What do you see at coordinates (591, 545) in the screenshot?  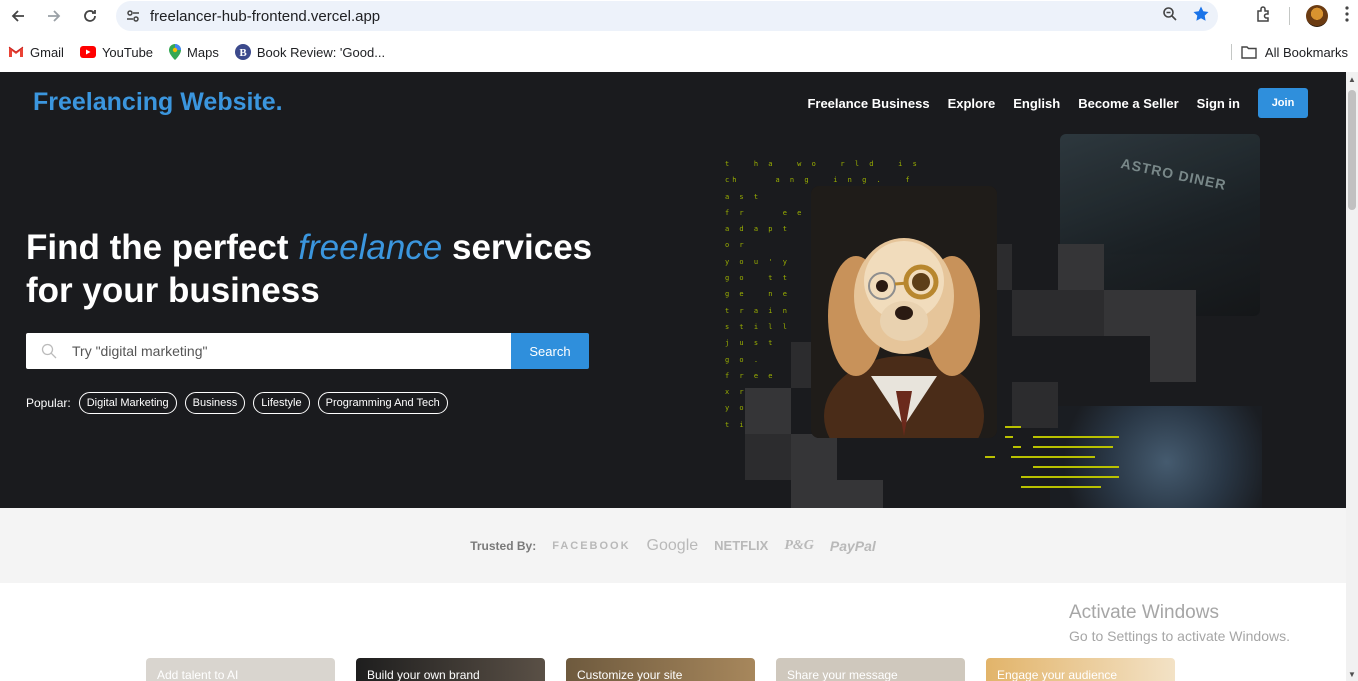 I see `brand-facebook: FACEBOOK` at bounding box center [591, 545].